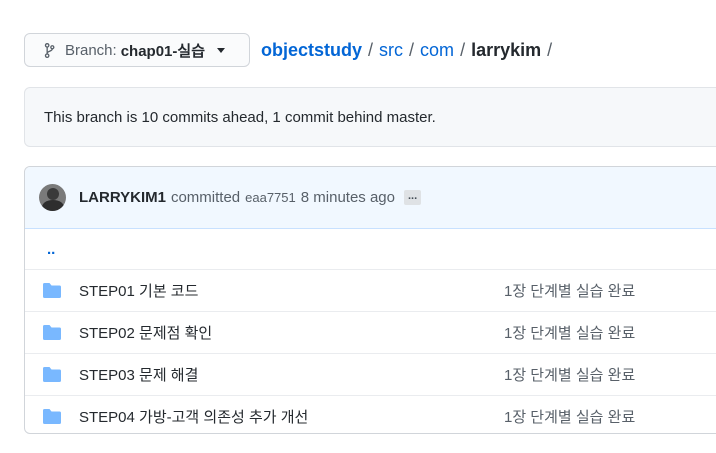  I want to click on folder-name-link: STEP04 가방-고객 의존성 추가 개선, so click(193, 416).